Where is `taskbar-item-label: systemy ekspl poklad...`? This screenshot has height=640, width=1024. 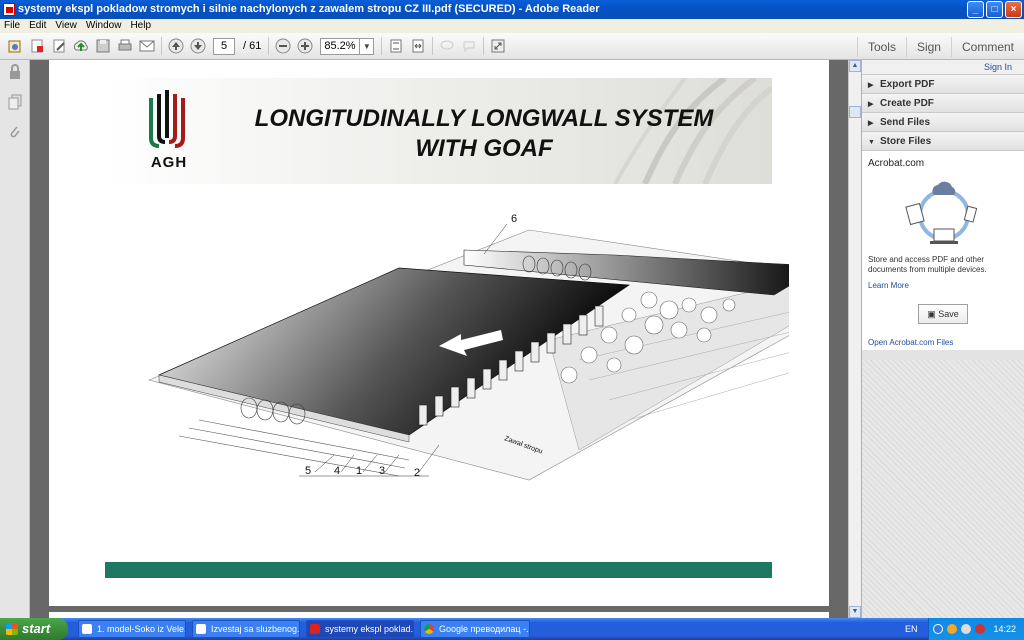 taskbar-item-label: systemy ekspl poklad... is located at coordinates (369, 629).